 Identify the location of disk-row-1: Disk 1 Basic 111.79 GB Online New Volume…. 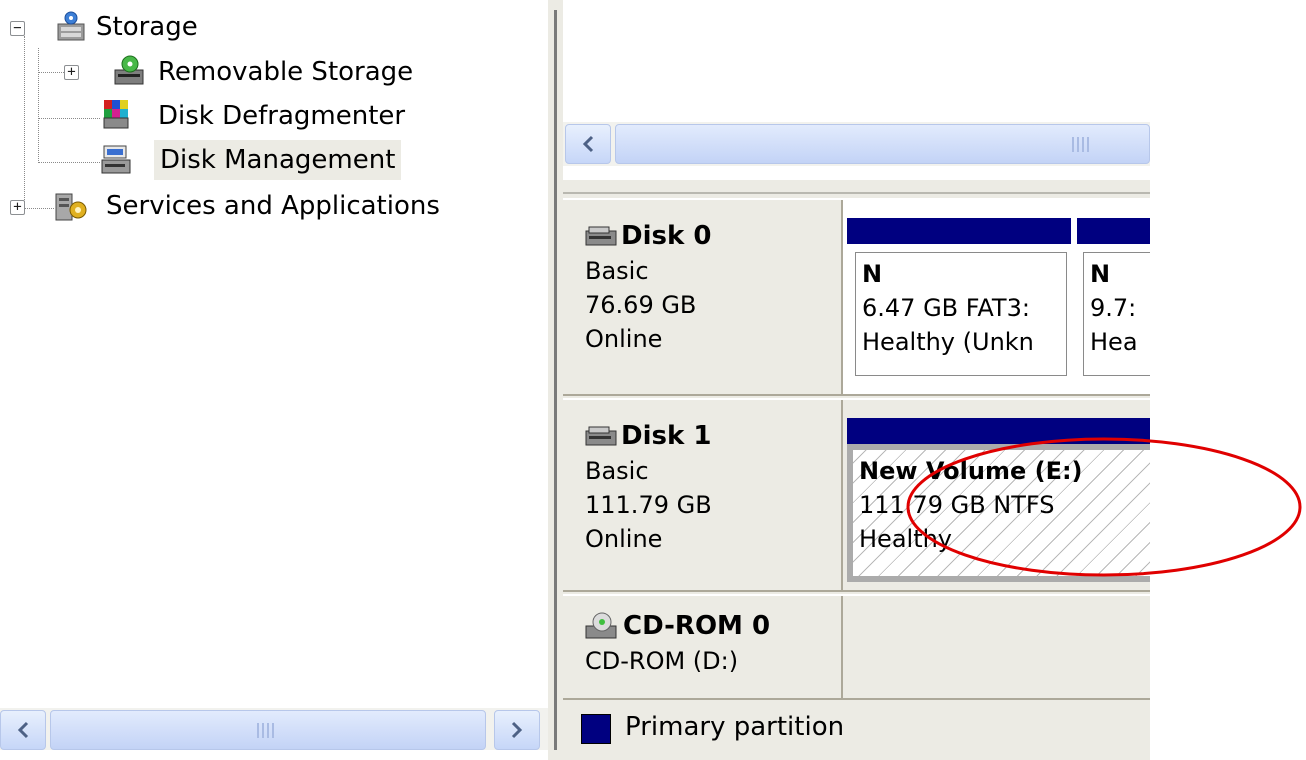
(856, 495).